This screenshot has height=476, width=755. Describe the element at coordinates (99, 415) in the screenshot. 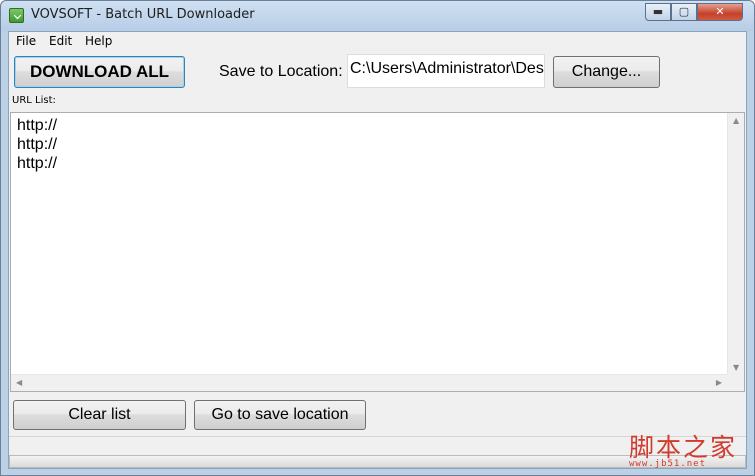

I see `clear-list-button: Clear list` at that location.